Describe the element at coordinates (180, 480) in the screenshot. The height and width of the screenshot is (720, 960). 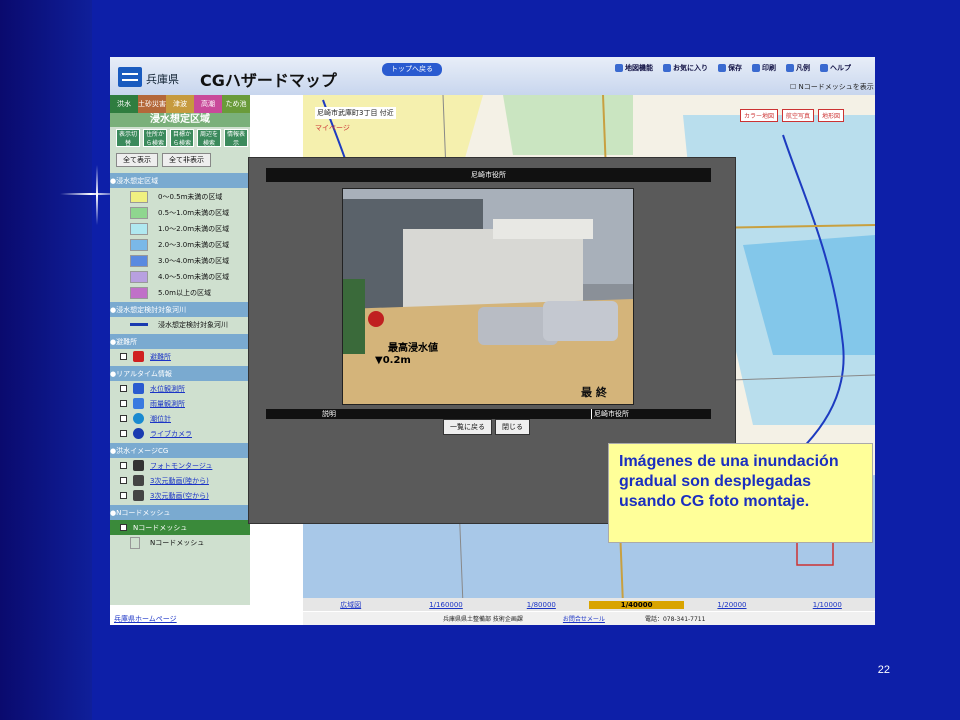
I see `cg-row: 3次元動画(陸から)` at that location.